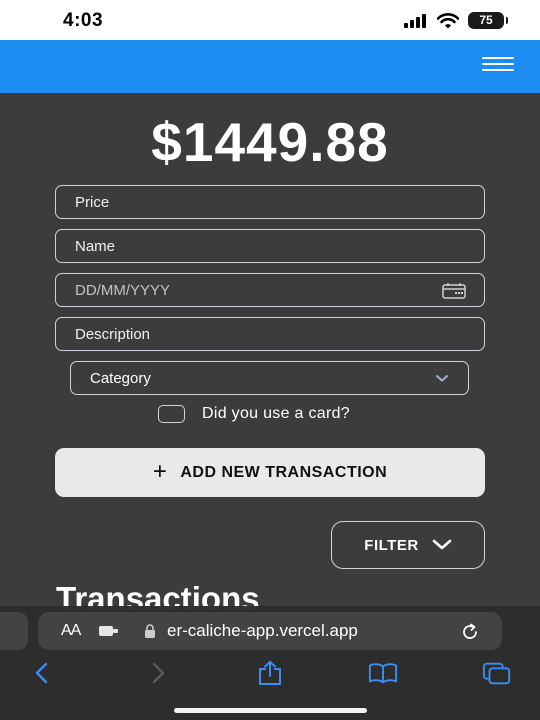 The image size is (540, 720). Describe the element at coordinates (270, 142) in the screenshot. I see `balance-total: $1449.88` at that location.